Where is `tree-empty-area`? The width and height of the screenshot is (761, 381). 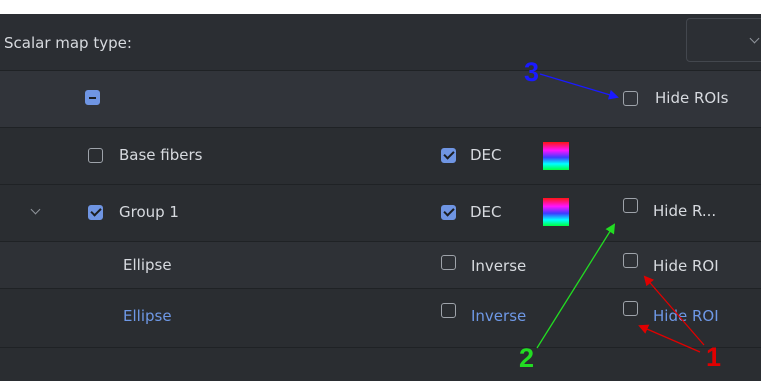 tree-empty-area is located at coordinates (380, 364).